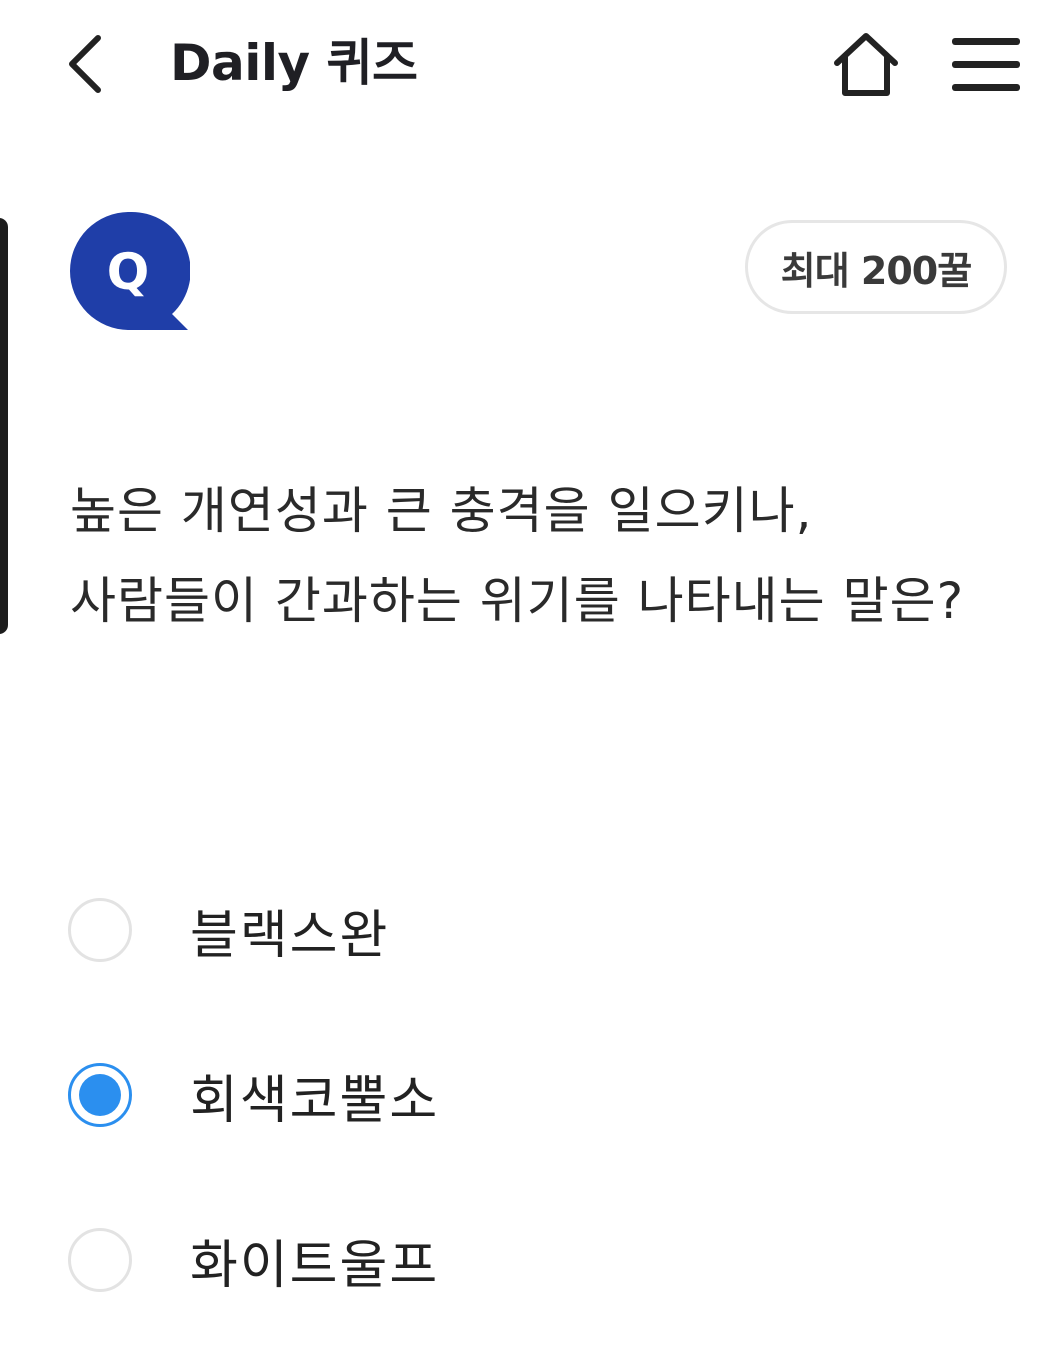  What do you see at coordinates (876, 270) in the screenshot?
I see `reward-label: 최대 200꿀` at bounding box center [876, 270].